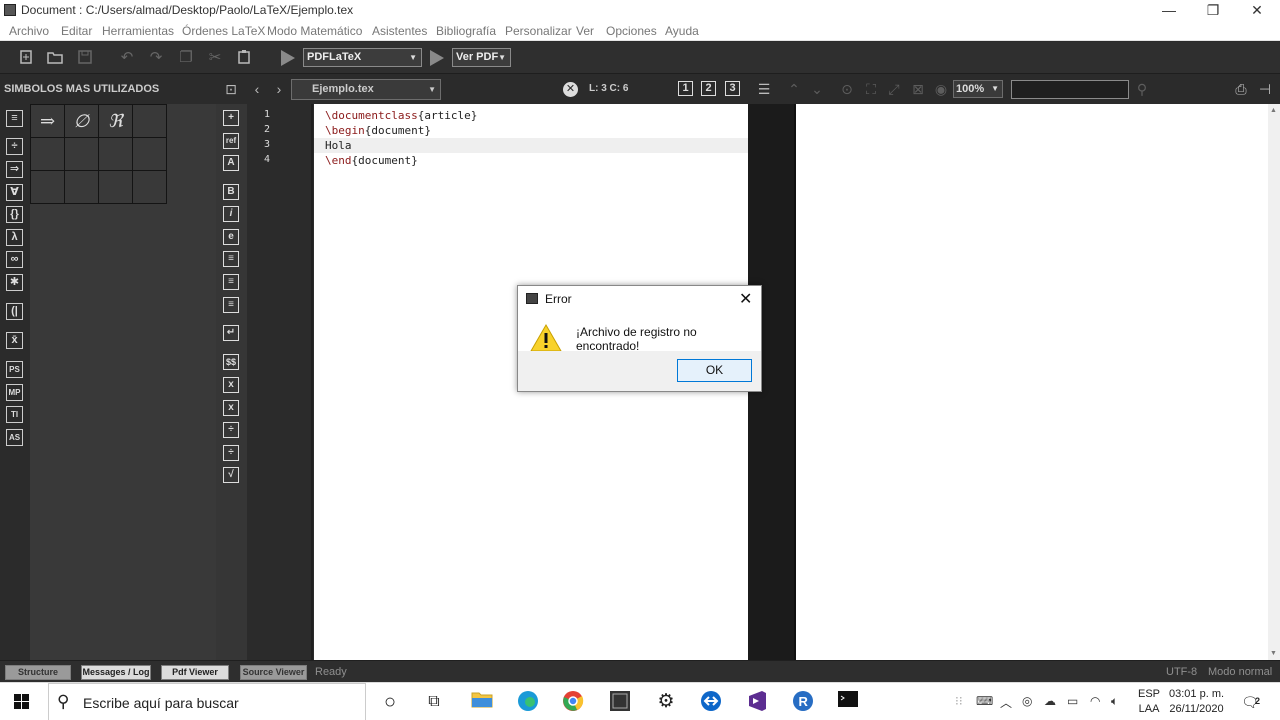  What do you see at coordinates (14, 392) in the screenshot?
I see `metapost-icon: MP` at bounding box center [14, 392].